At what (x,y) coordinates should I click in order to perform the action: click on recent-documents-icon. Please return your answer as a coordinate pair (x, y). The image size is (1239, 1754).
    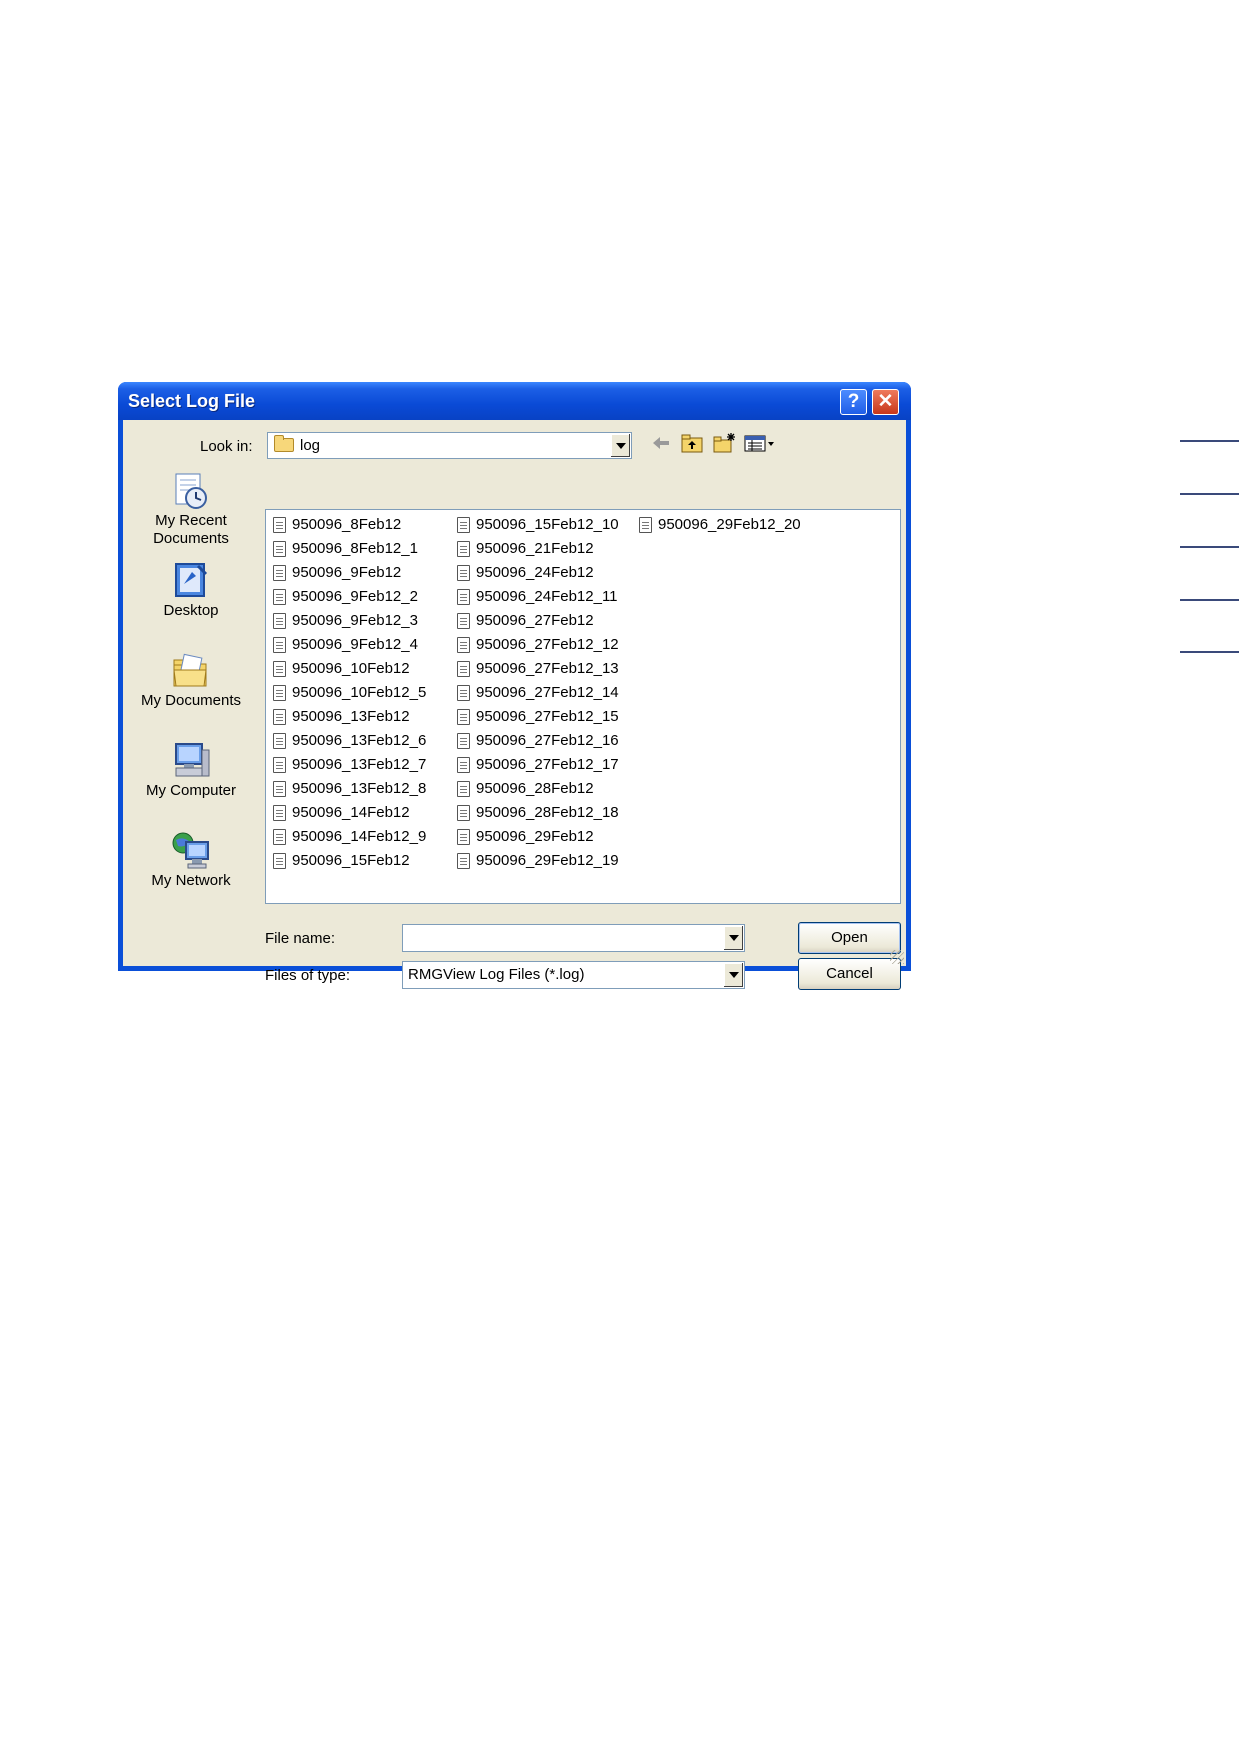
    Looking at the image, I should click on (191, 491).